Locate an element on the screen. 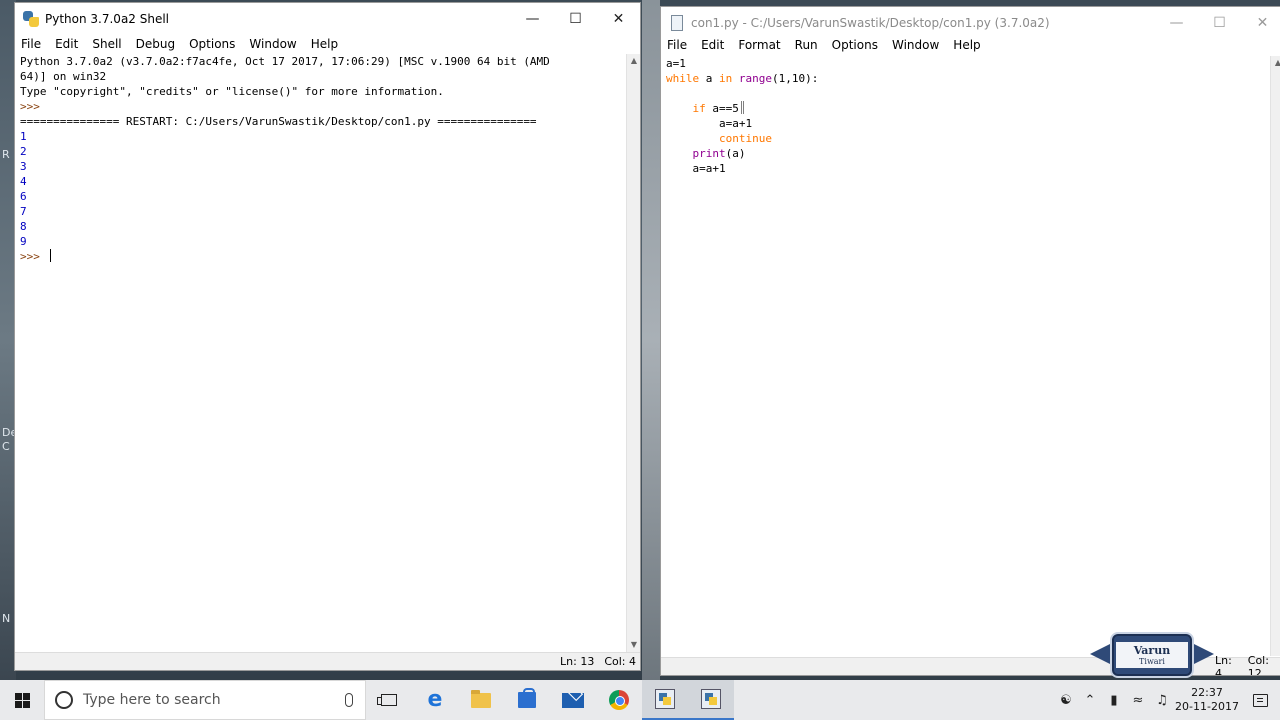  idle-shell-taskbar-button is located at coordinates (665, 700).